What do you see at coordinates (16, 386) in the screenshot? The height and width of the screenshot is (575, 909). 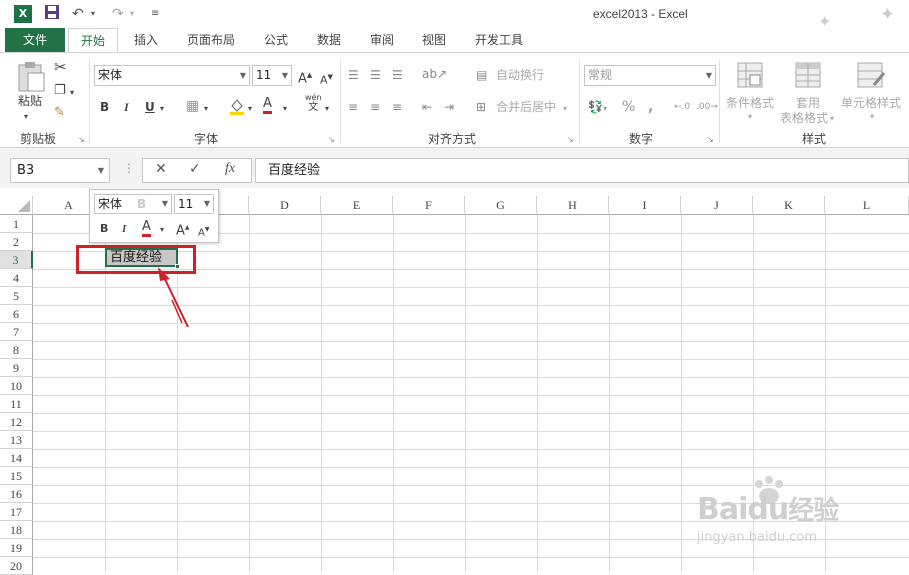 I see `row-header-10: 10` at bounding box center [16, 386].